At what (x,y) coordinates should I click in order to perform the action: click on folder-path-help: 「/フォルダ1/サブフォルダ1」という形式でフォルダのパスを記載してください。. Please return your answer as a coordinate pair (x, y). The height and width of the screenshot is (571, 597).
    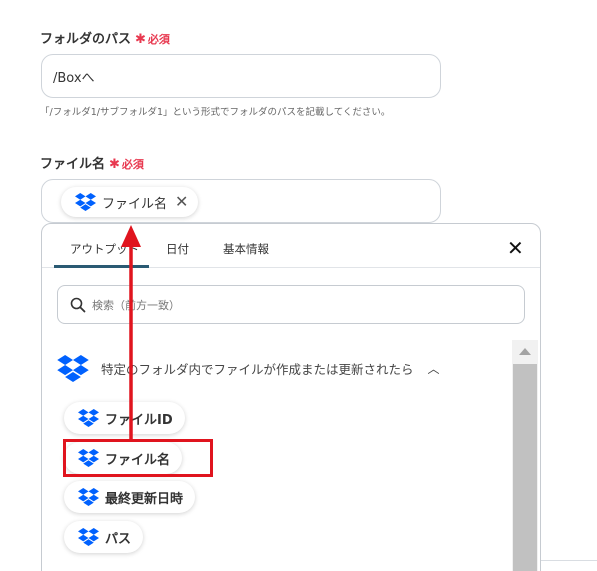
    Looking at the image, I should click on (215, 112).